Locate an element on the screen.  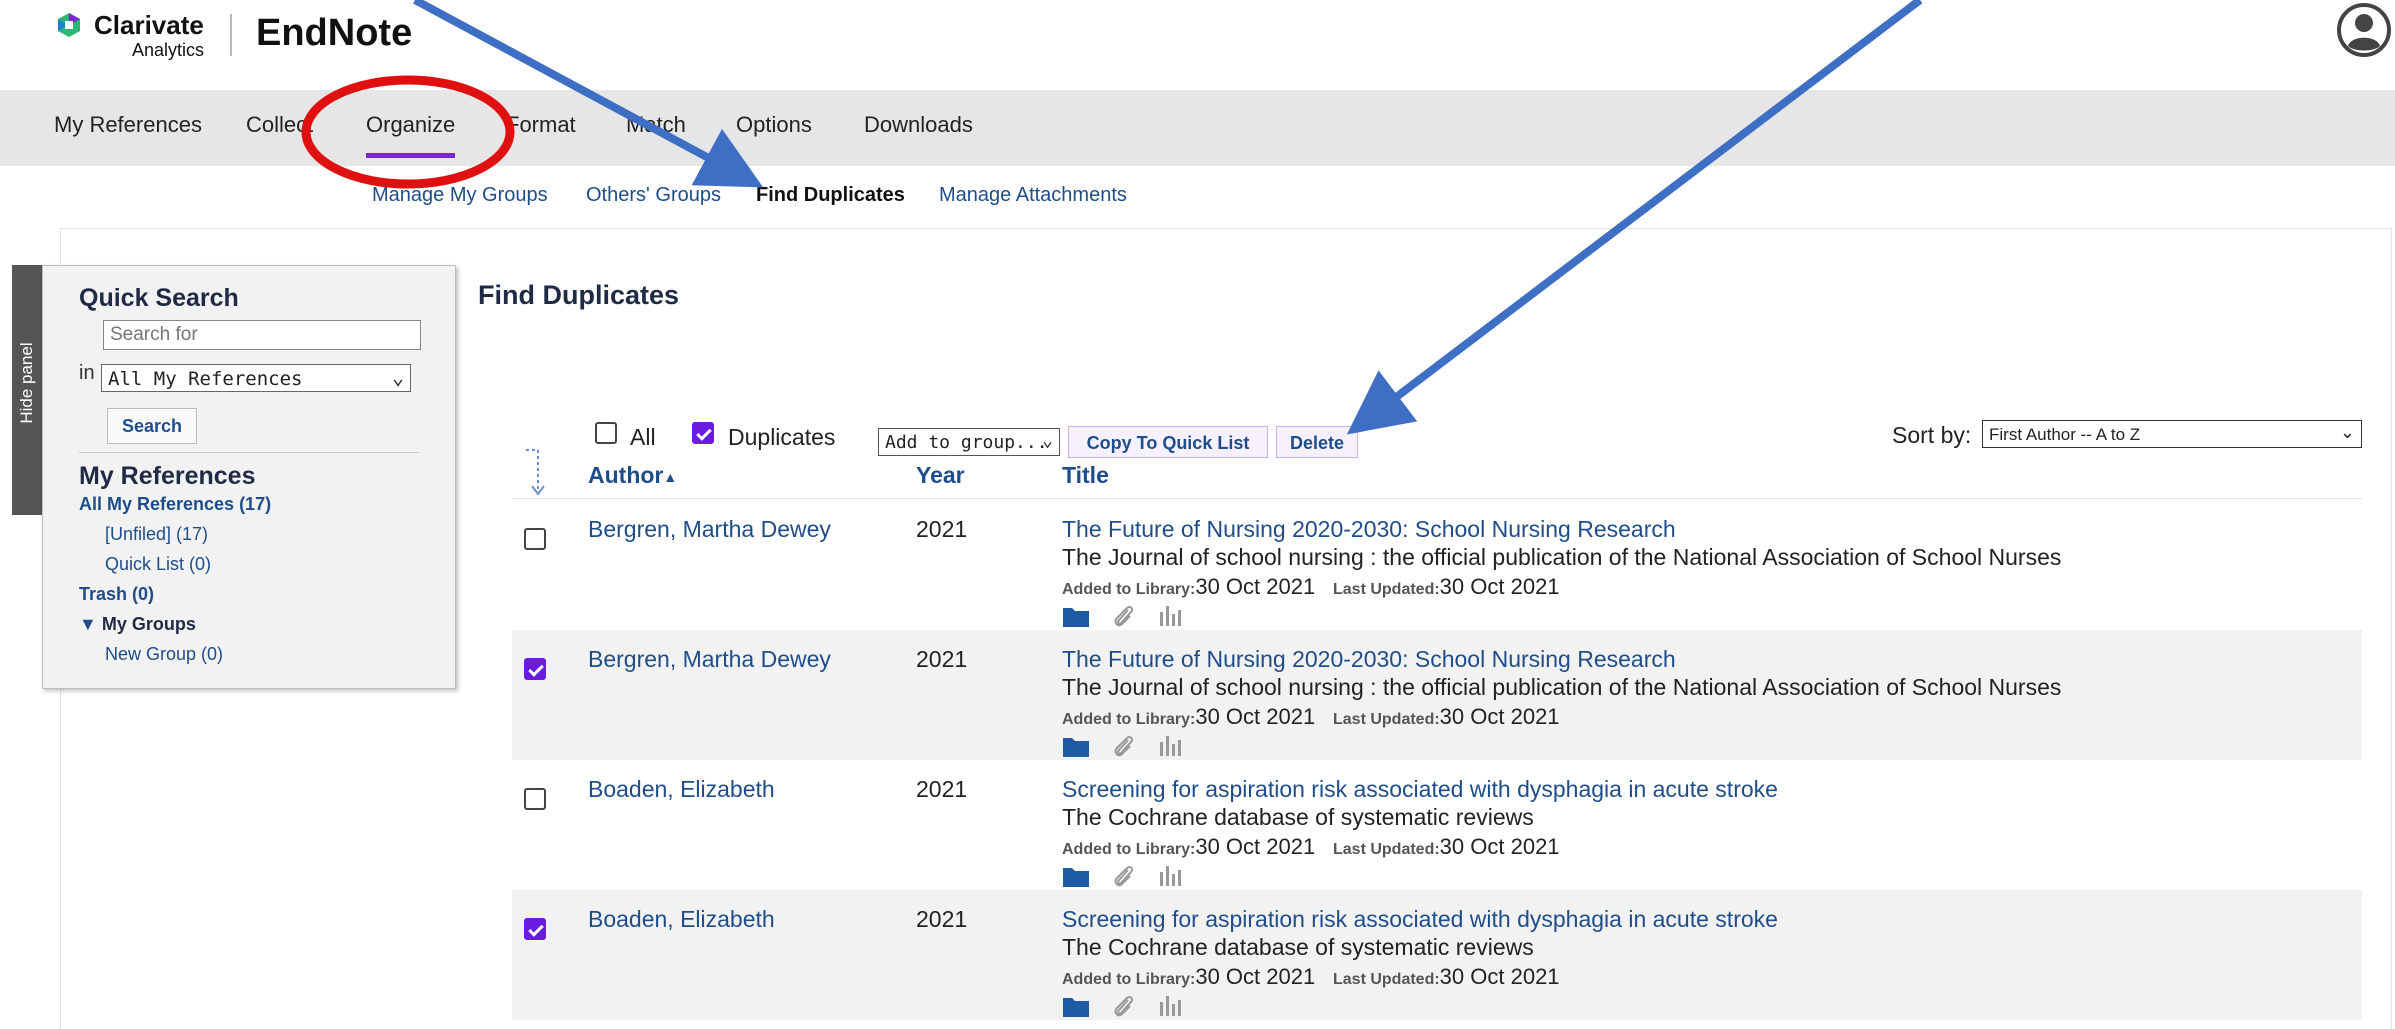
my-references-heading: My References is located at coordinates (167, 476).